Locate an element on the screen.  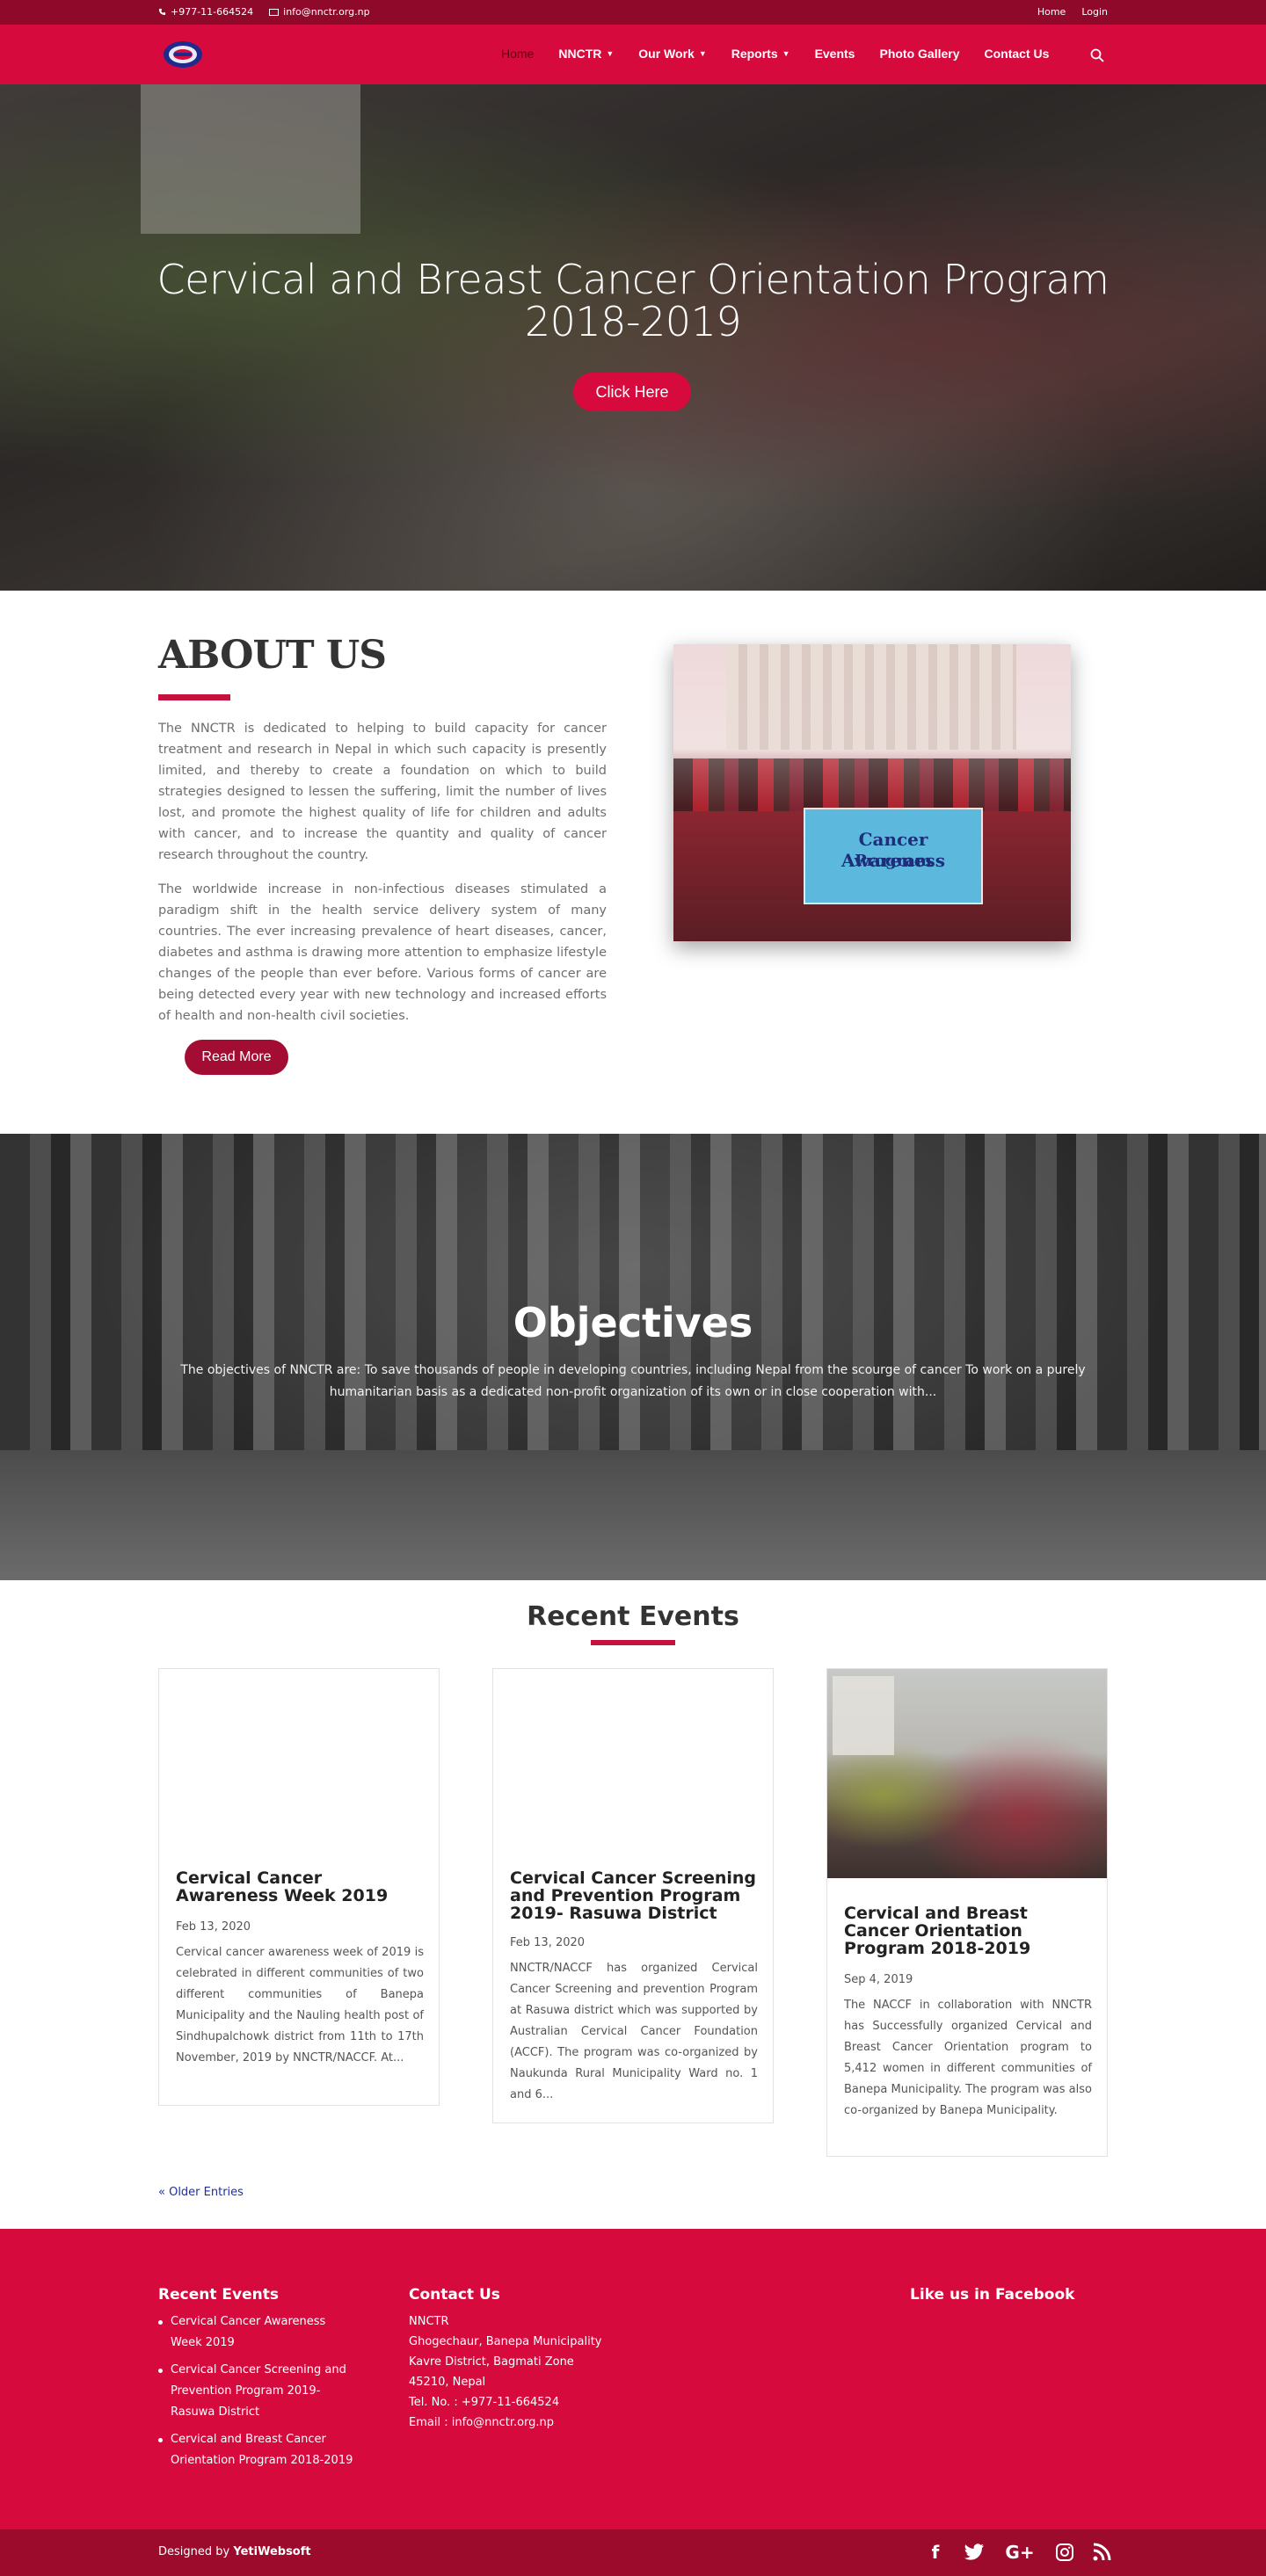
instagram-icon is located at coordinates (1064, 2552).